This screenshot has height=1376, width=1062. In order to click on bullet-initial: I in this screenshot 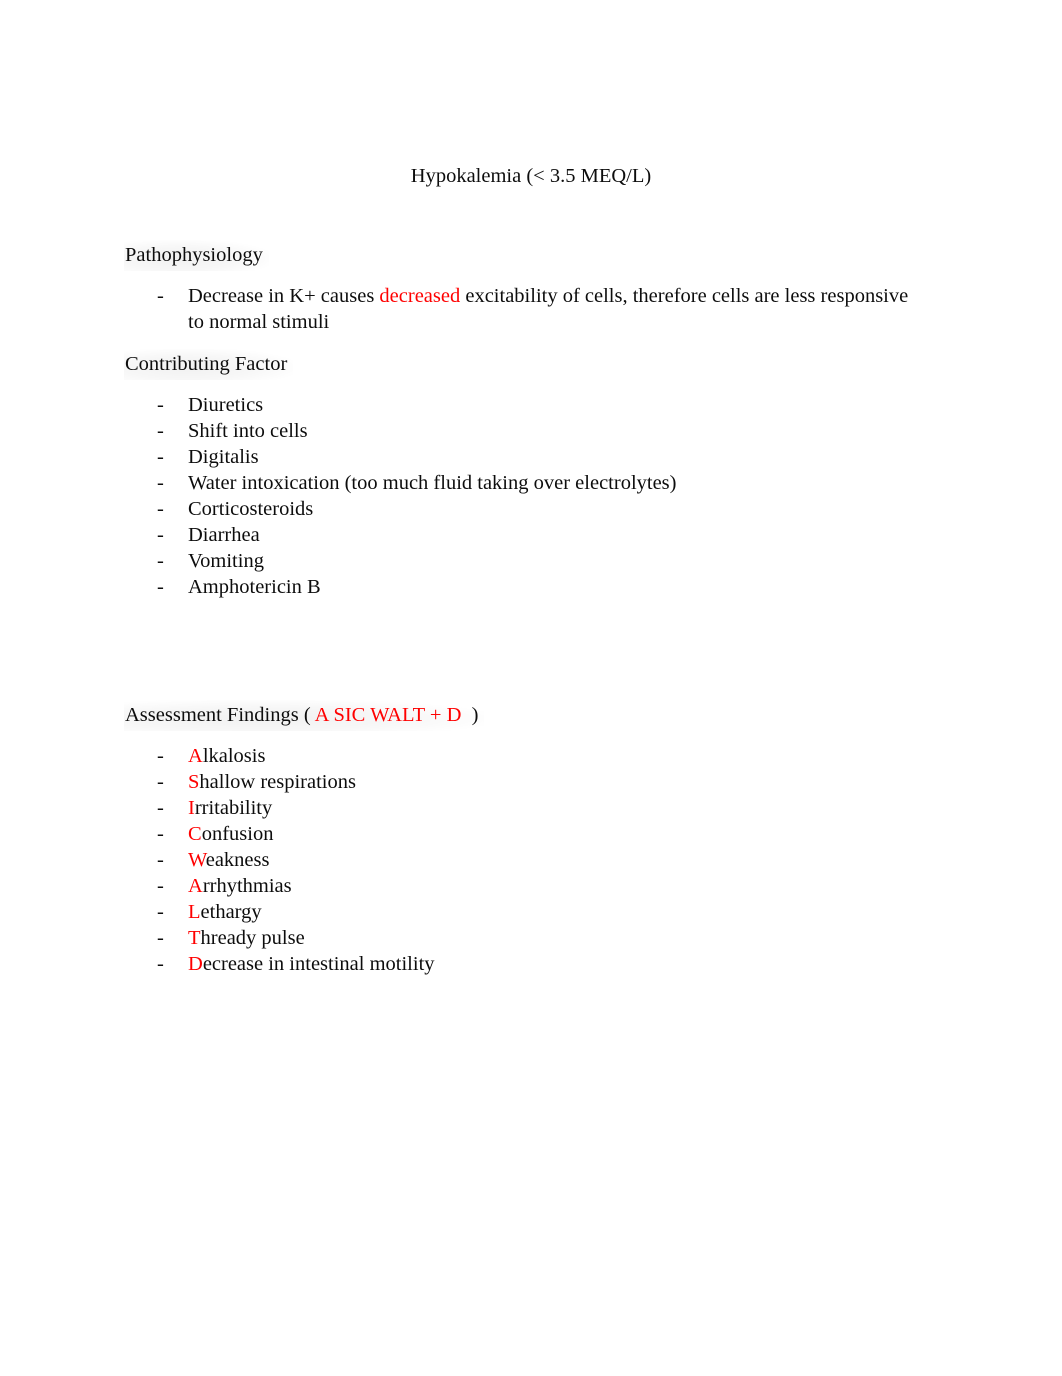, I will do `click(191, 808)`.